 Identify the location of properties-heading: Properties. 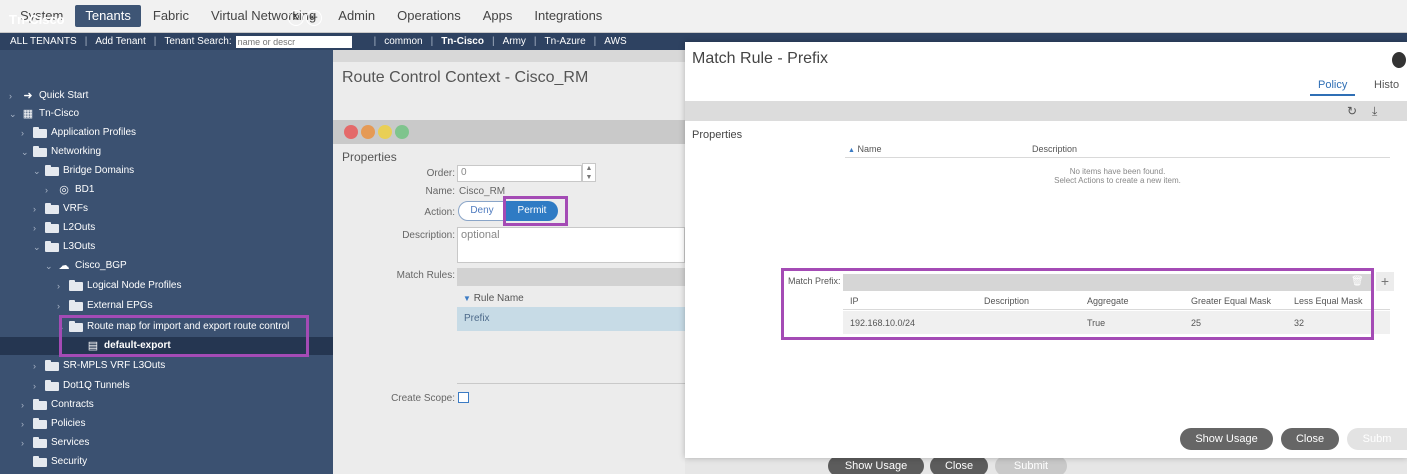
(369, 157).